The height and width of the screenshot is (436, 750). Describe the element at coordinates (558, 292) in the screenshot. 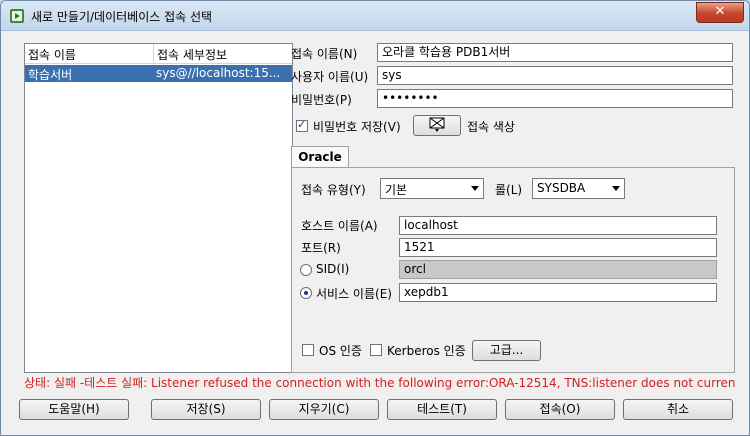

I see `service-name-input: xepdb1` at that location.